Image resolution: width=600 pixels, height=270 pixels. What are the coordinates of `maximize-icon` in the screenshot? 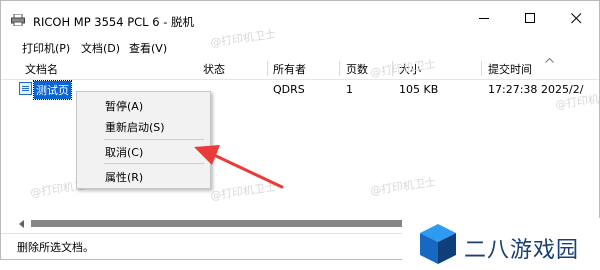 It's located at (529, 17).